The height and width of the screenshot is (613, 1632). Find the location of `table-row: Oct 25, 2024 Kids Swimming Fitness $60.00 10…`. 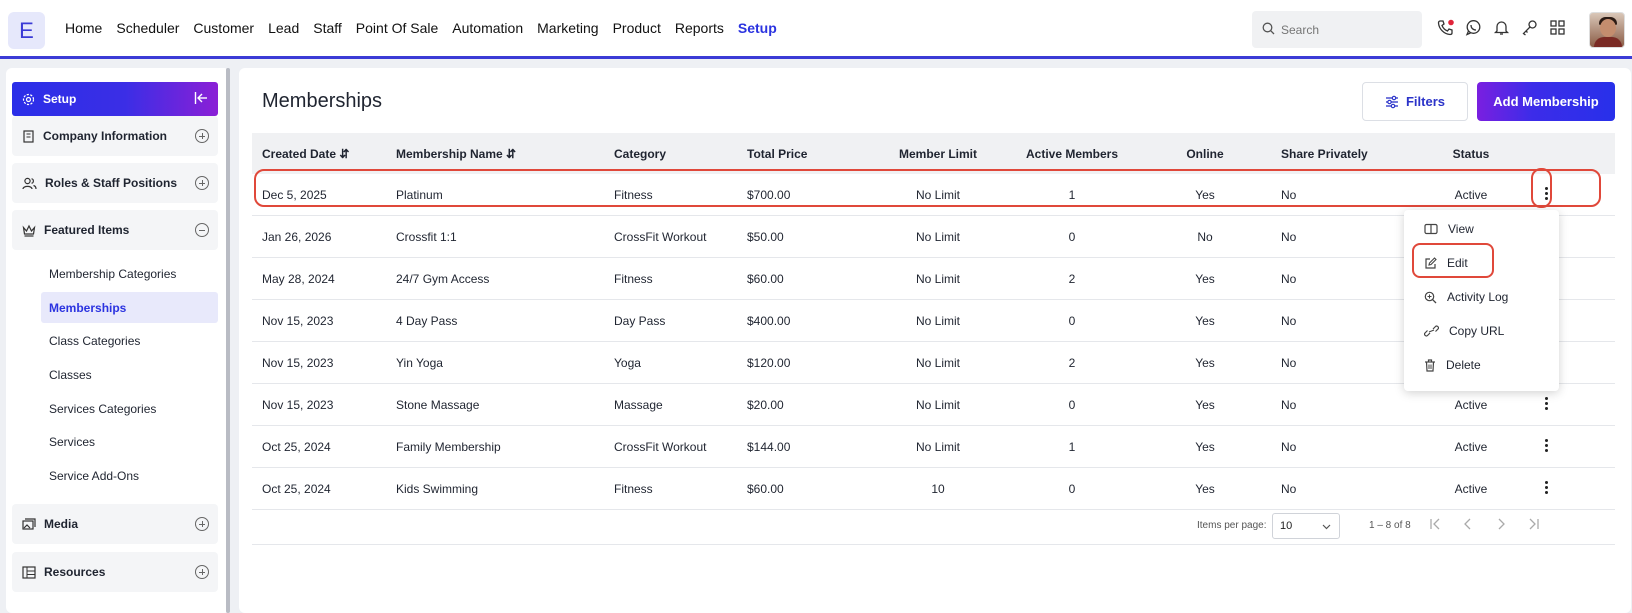

table-row: Oct 25, 2024 Kids Swimming Fitness $60.00 10… is located at coordinates (933, 489).